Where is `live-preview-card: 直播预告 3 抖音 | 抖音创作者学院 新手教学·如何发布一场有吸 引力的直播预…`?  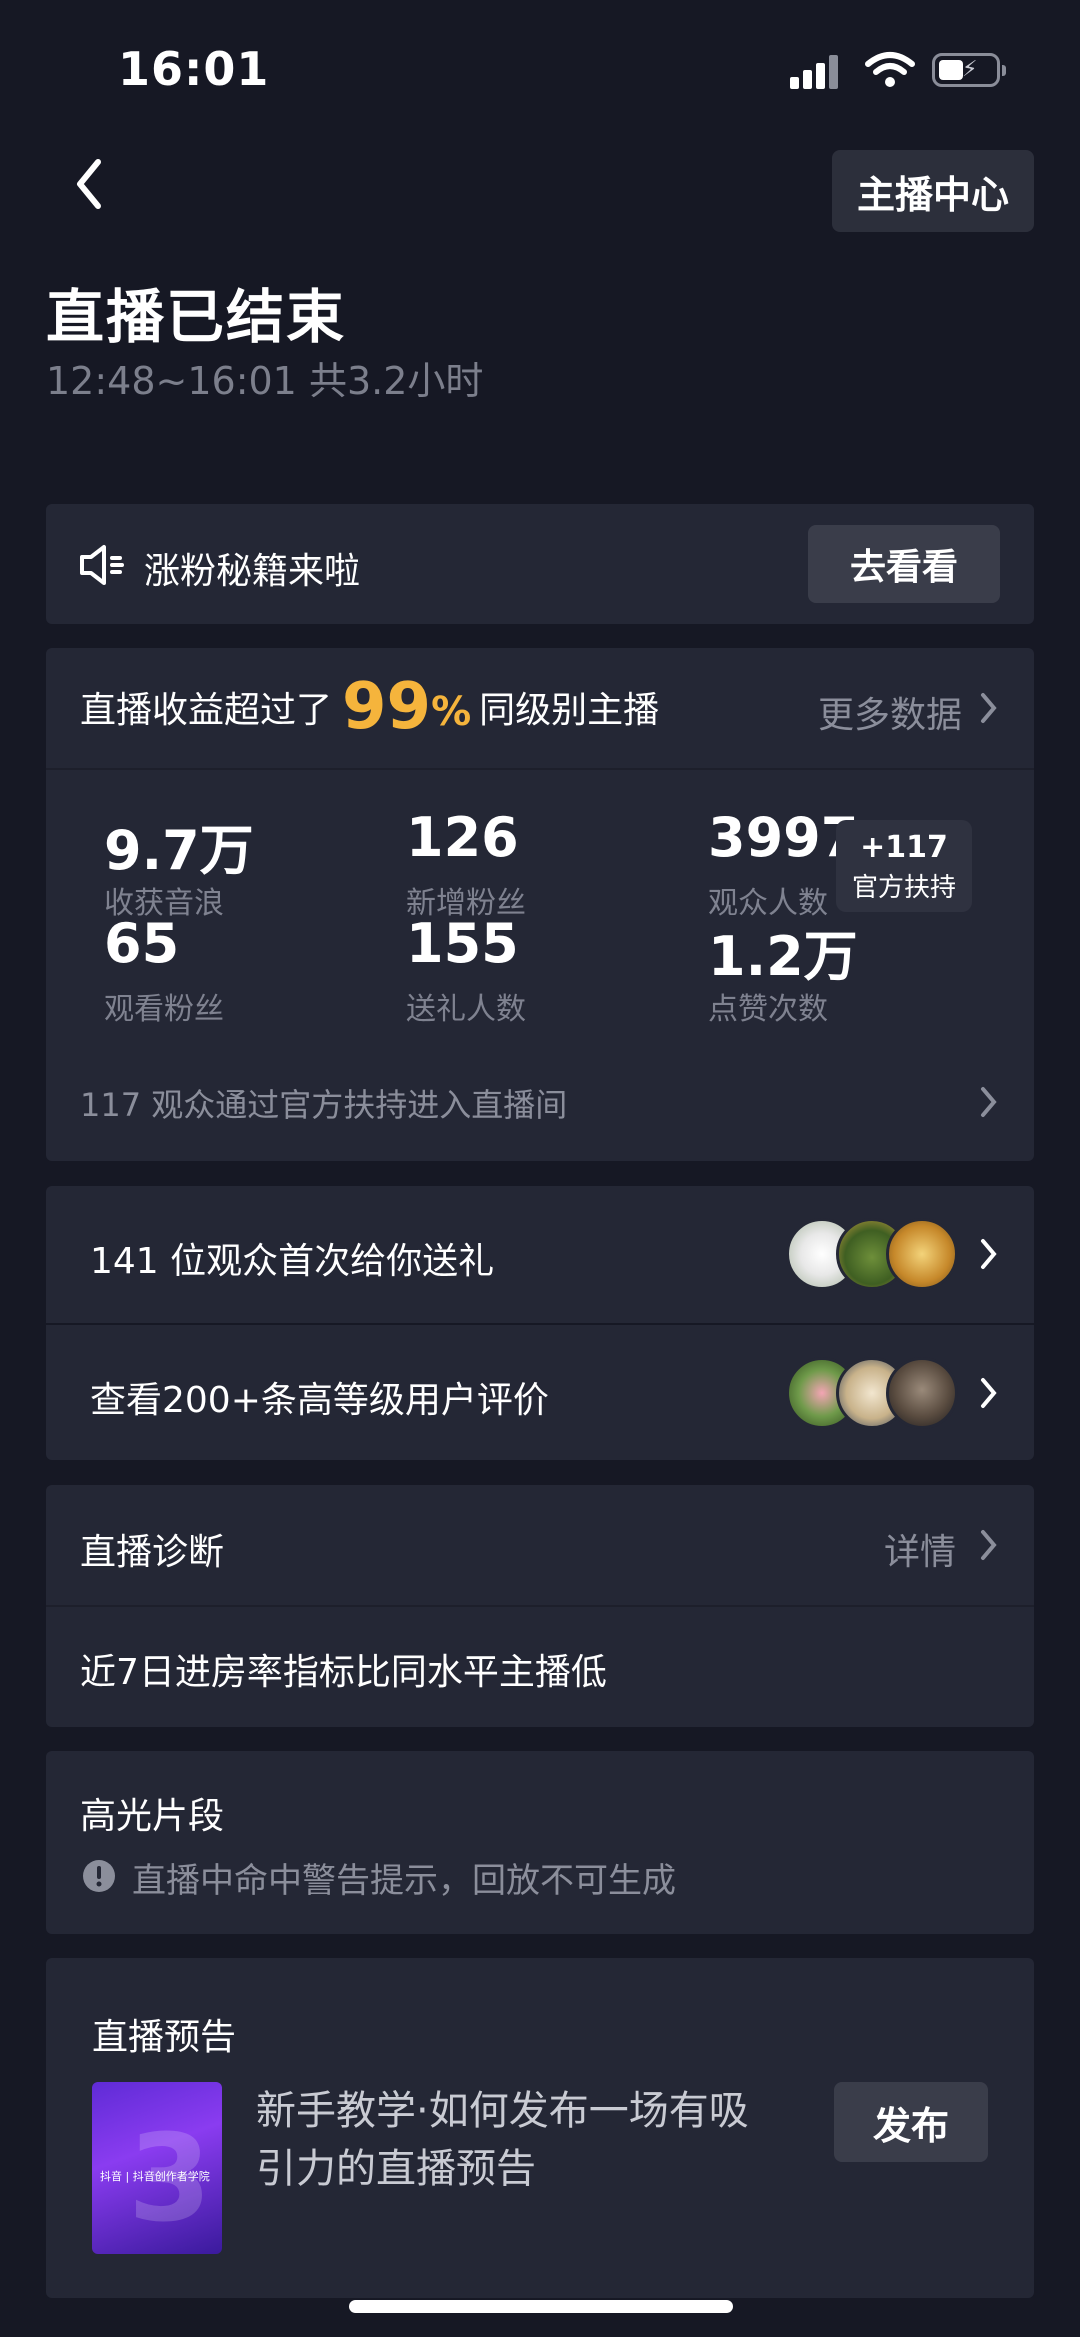
live-preview-card: 直播预告 3 抖音 | 抖音创作者学院 新手教学·如何发布一场有吸 引力的直播预… is located at coordinates (540, 2128).